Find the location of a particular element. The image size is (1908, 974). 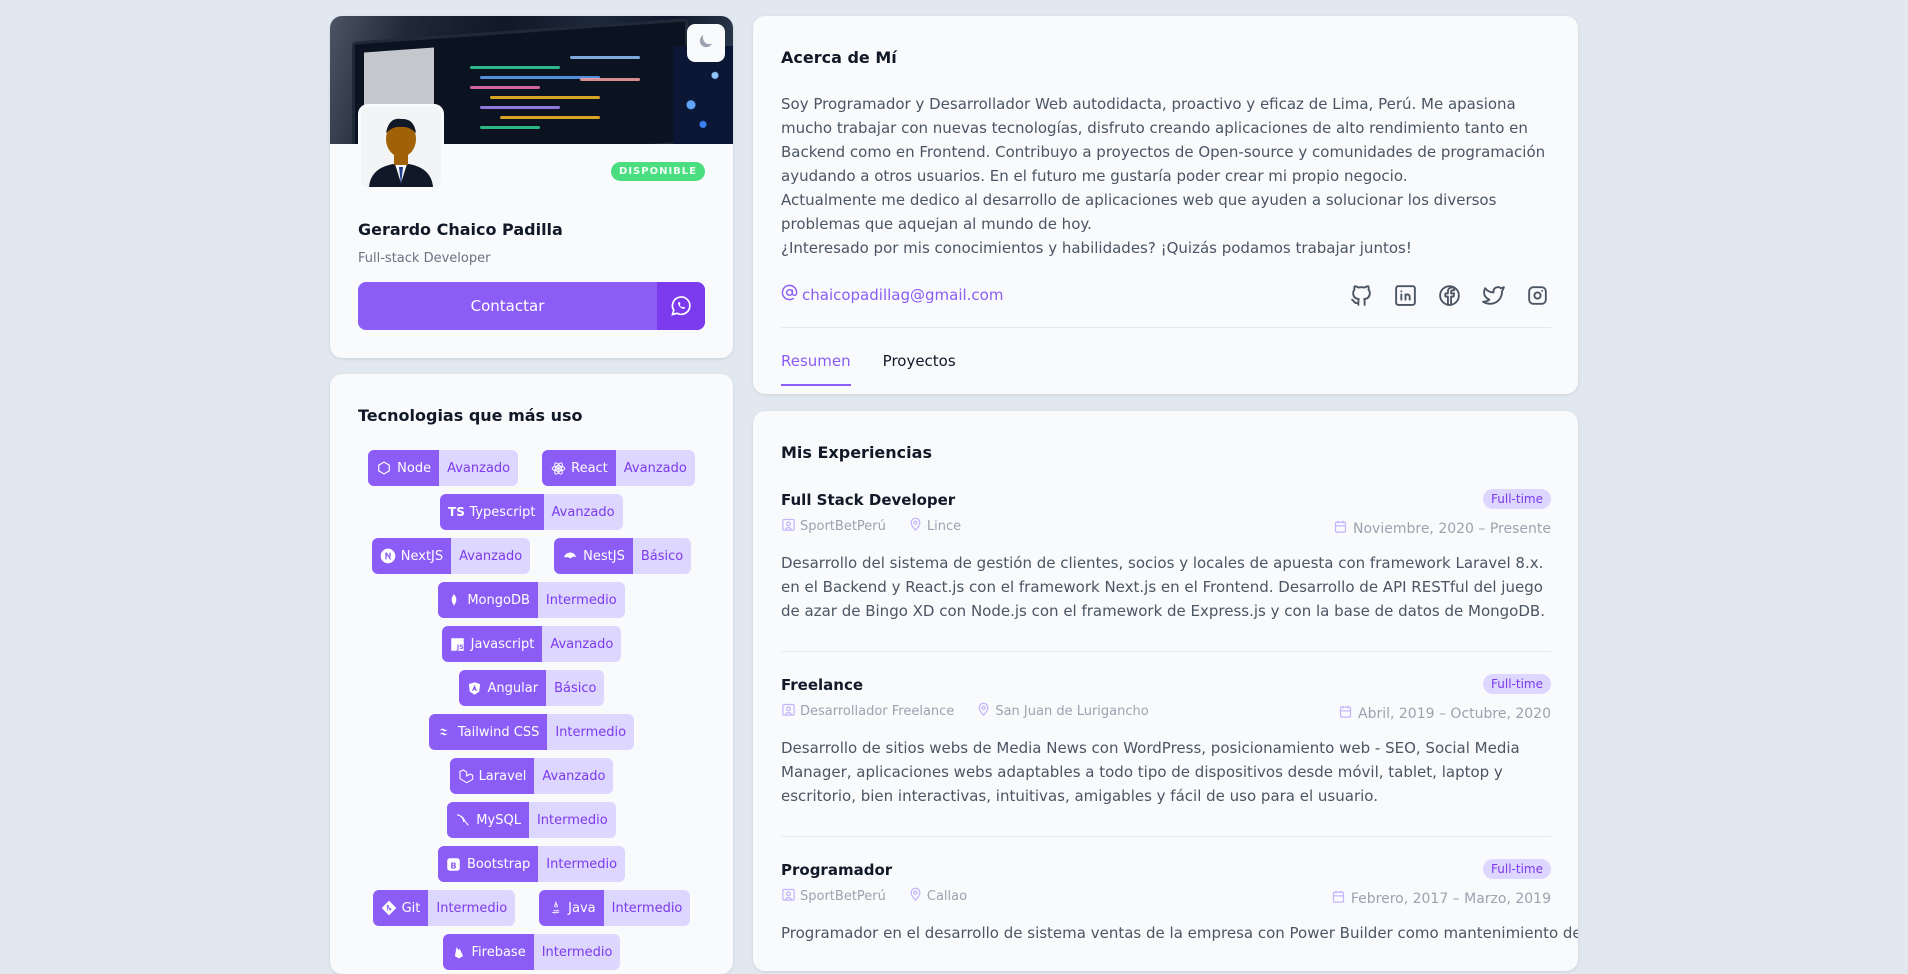

company-name: Desarrollador Freelance is located at coordinates (877, 711).